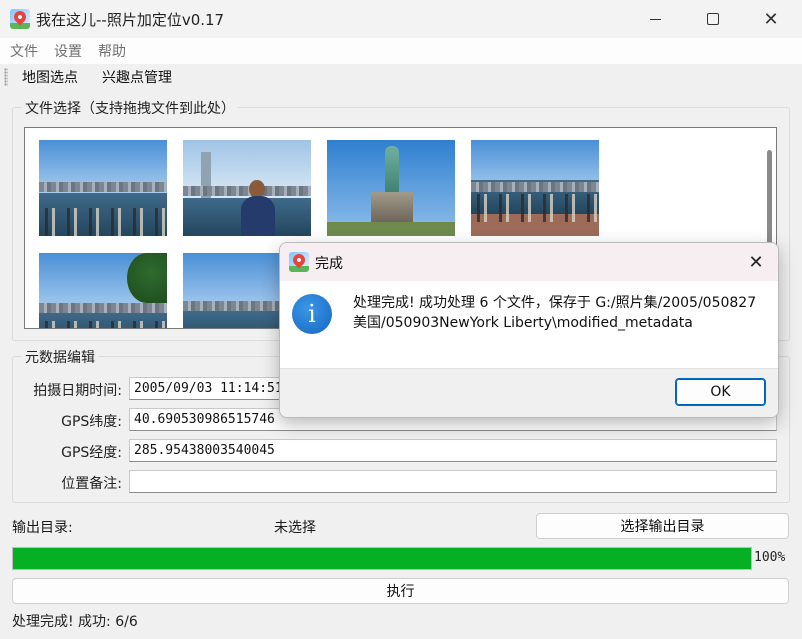 The height and width of the screenshot is (639, 802). What do you see at coordinates (68, 51) in the screenshot?
I see `menu-settings: 设置` at bounding box center [68, 51].